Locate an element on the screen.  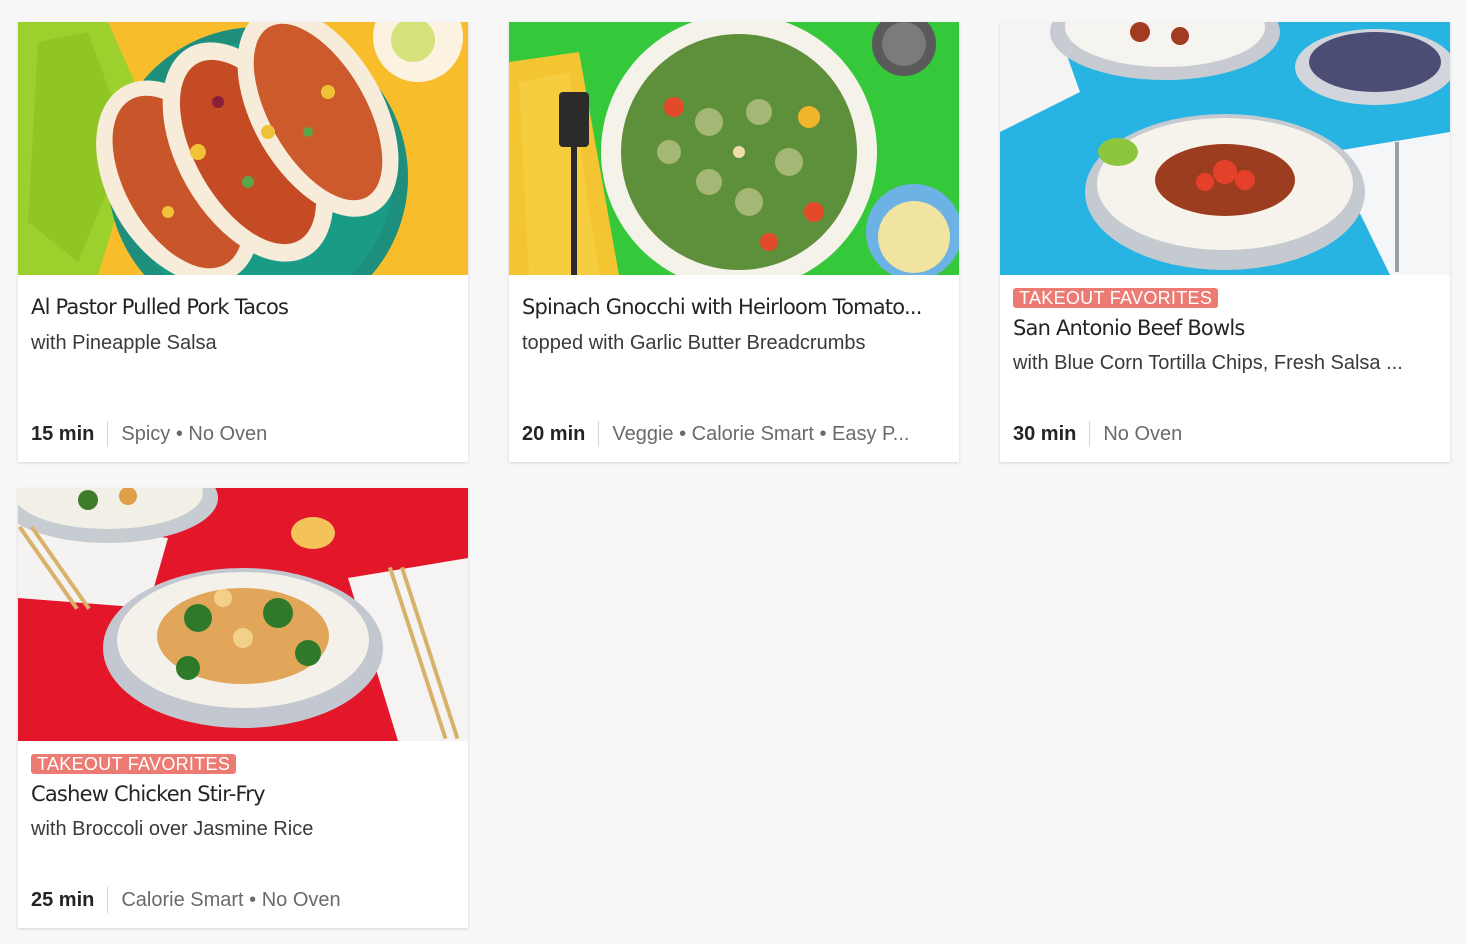
gnocchi-photo is located at coordinates (734, 148).